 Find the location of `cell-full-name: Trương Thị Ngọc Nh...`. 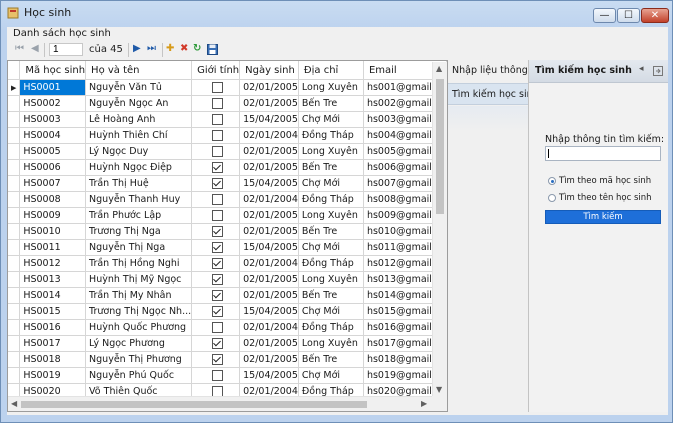

cell-full-name: Trương Thị Ngọc Nh... is located at coordinates (139, 311).